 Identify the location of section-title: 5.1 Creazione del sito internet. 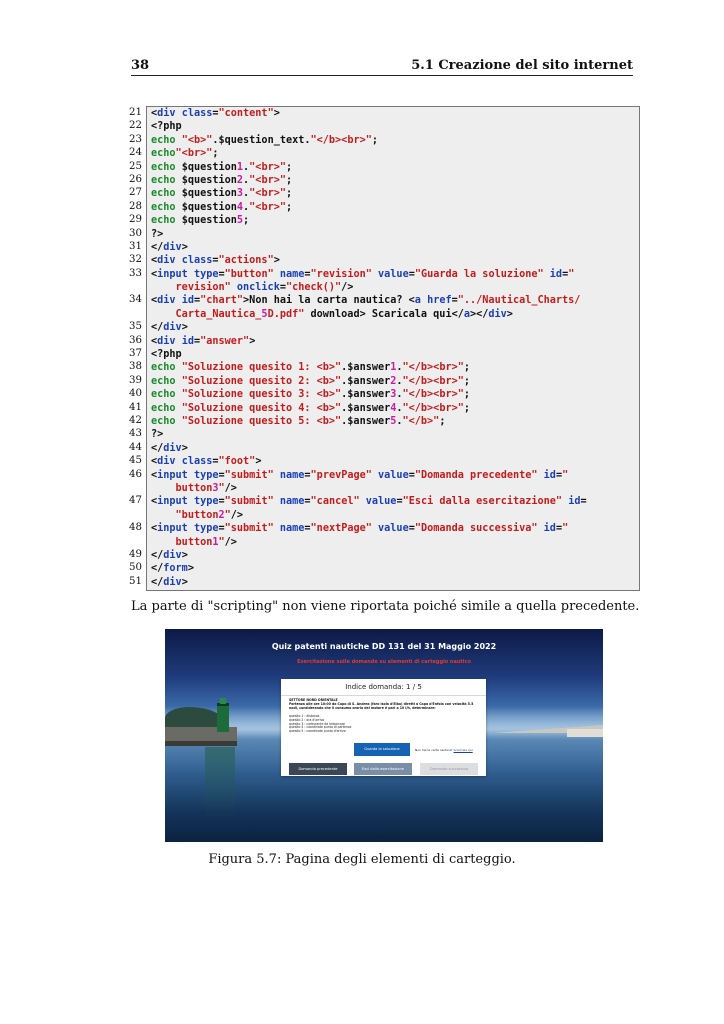
(522, 65).